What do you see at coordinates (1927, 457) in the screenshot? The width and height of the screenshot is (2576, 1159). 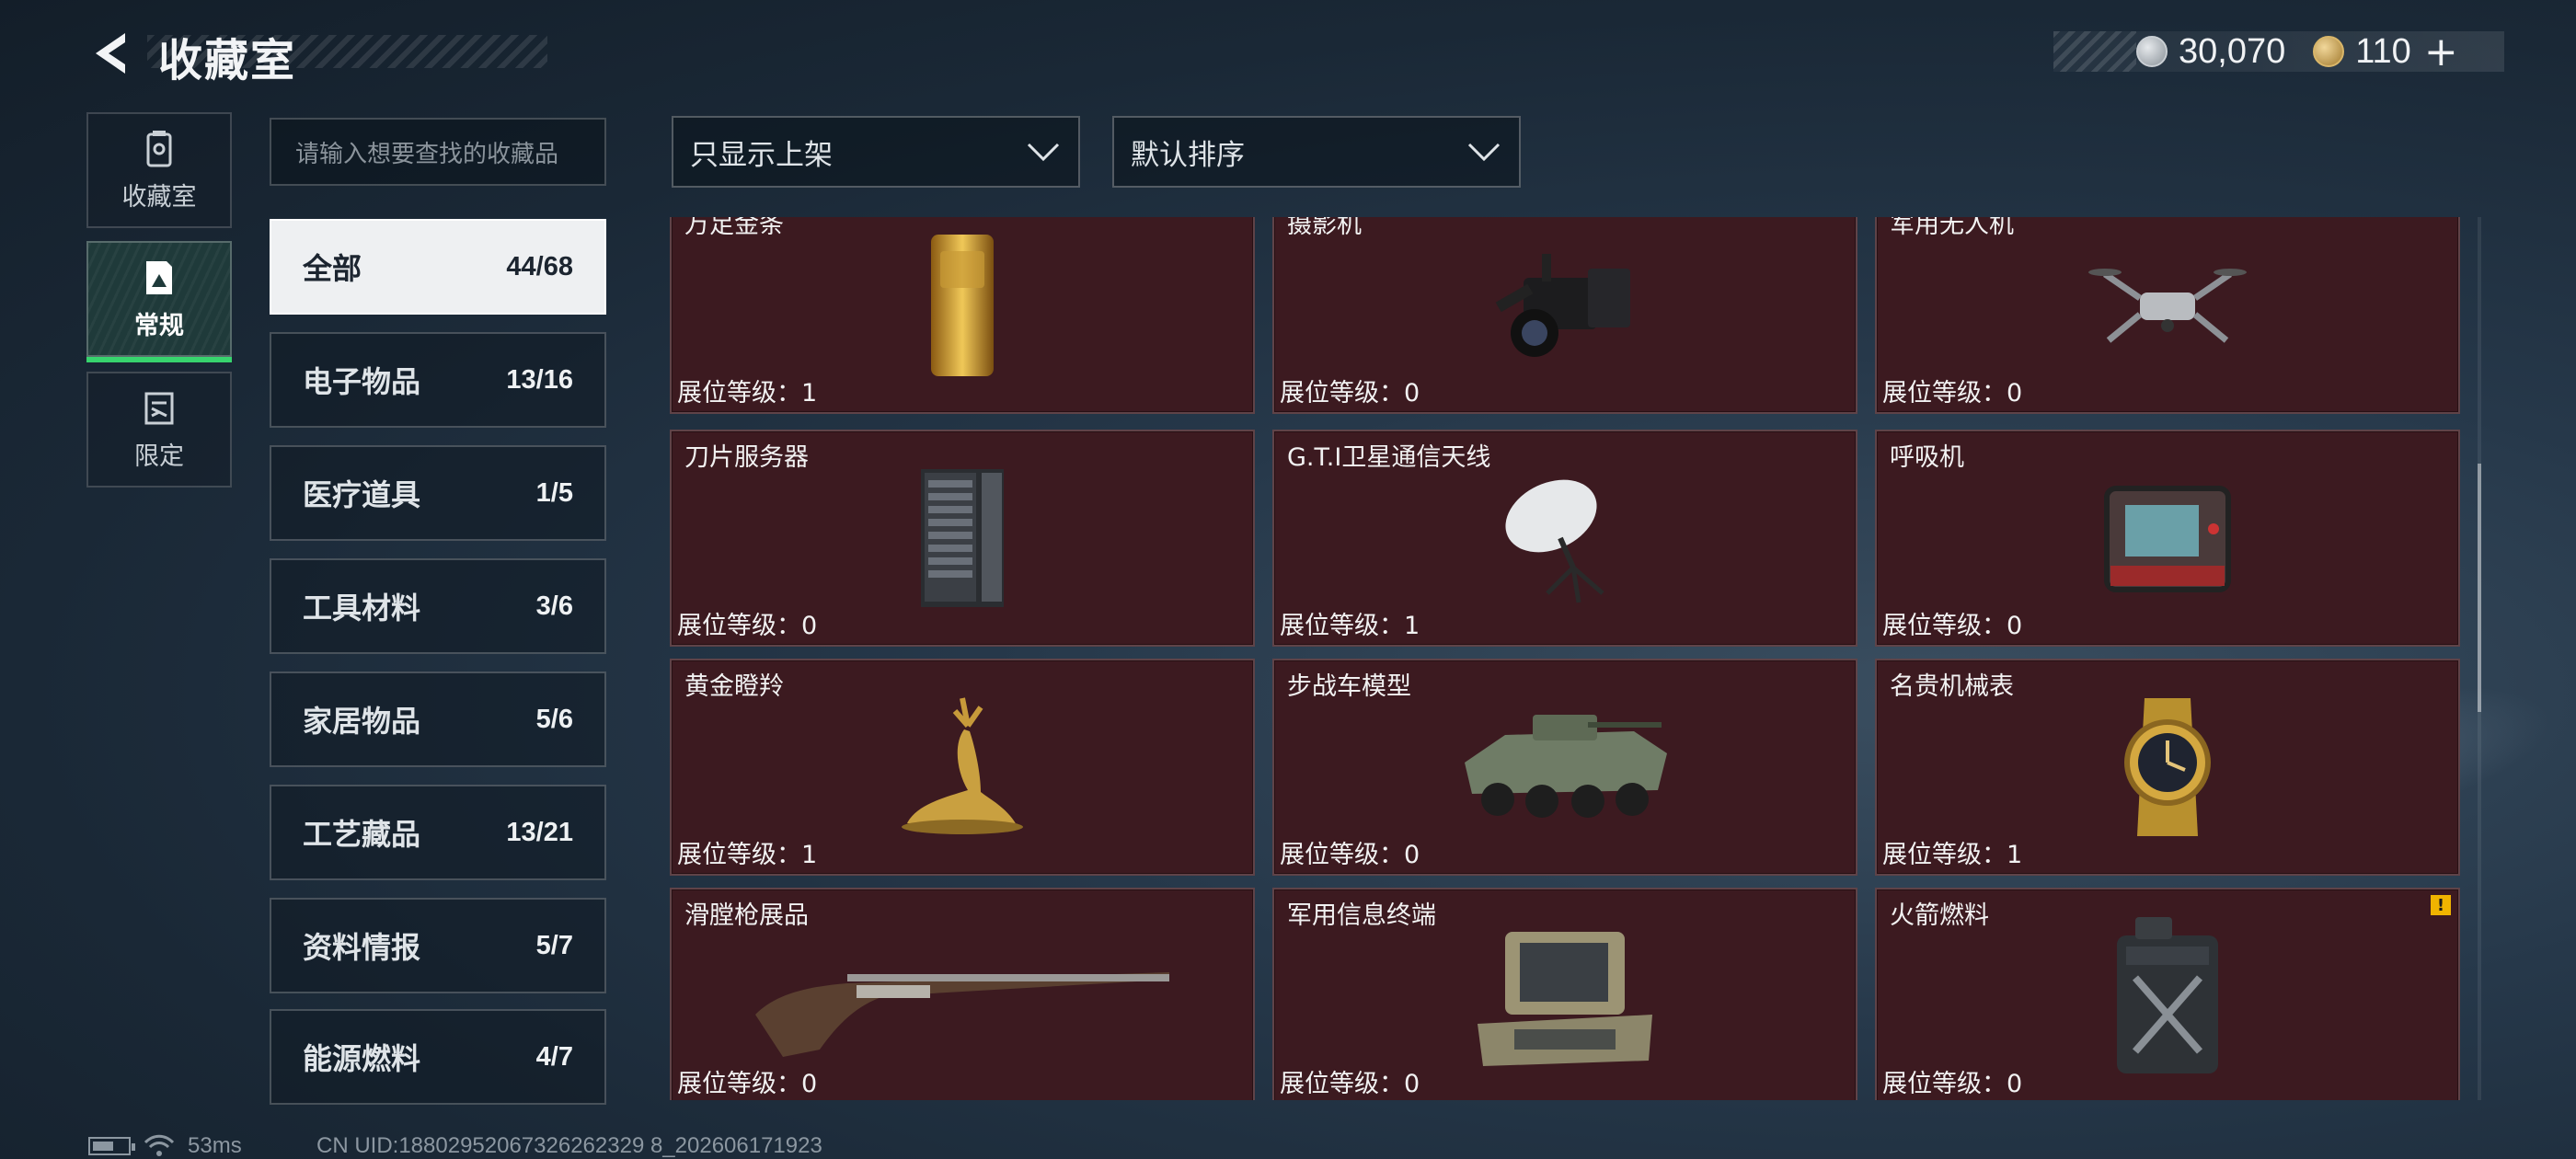 I see `item-name: 呼吸机` at bounding box center [1927, 457].